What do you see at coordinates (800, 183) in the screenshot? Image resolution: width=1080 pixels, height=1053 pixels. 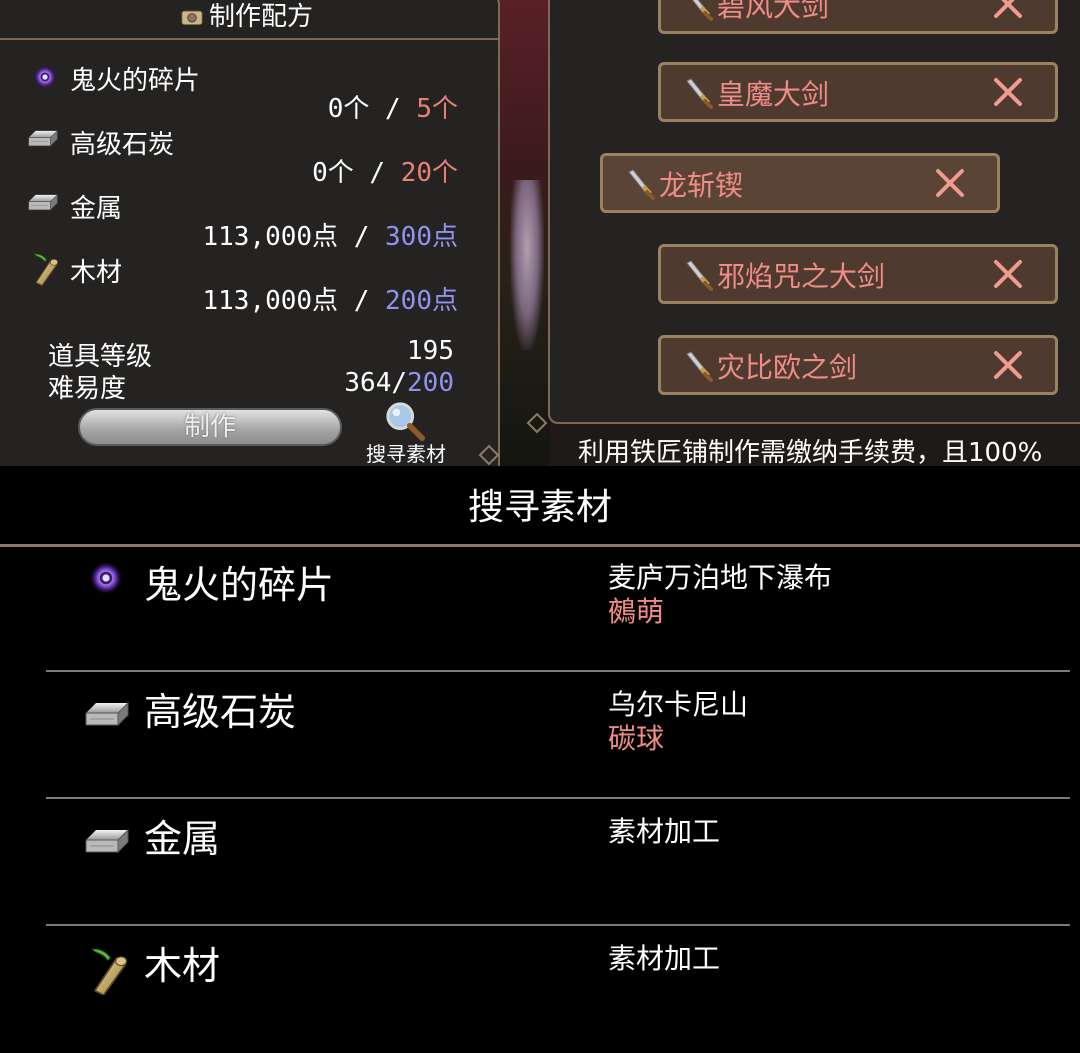 I see `weapon-item-selected: 龙斩锲` at bounding box center [800, 183].